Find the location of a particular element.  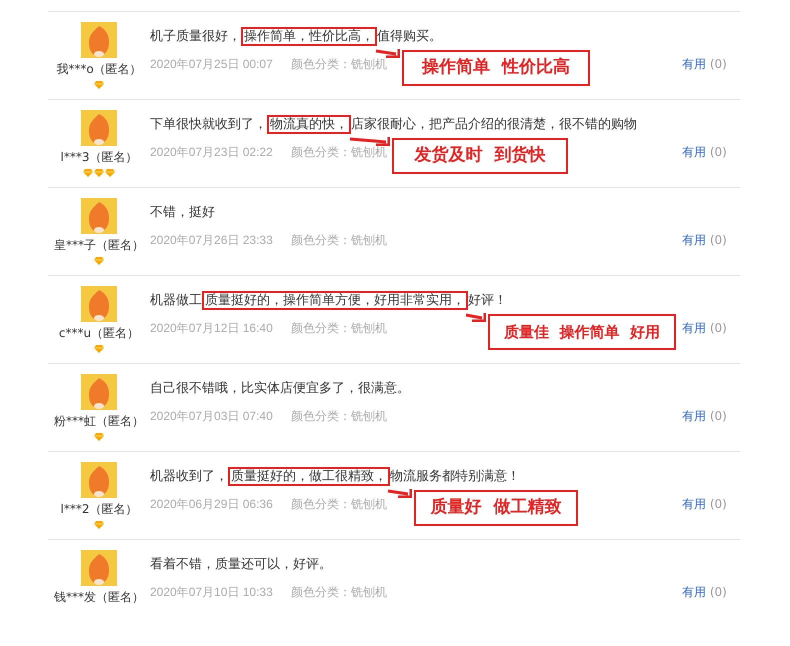

review-date: 2020年07月03日 07:40 is located at coordinates (211, 416).